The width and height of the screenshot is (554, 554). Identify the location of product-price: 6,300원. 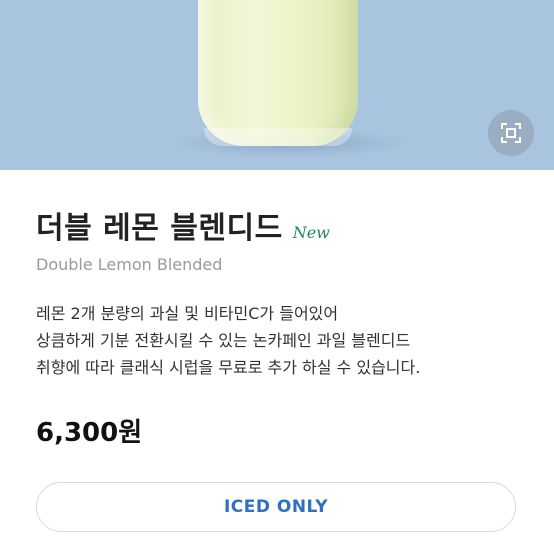
(89, 433).